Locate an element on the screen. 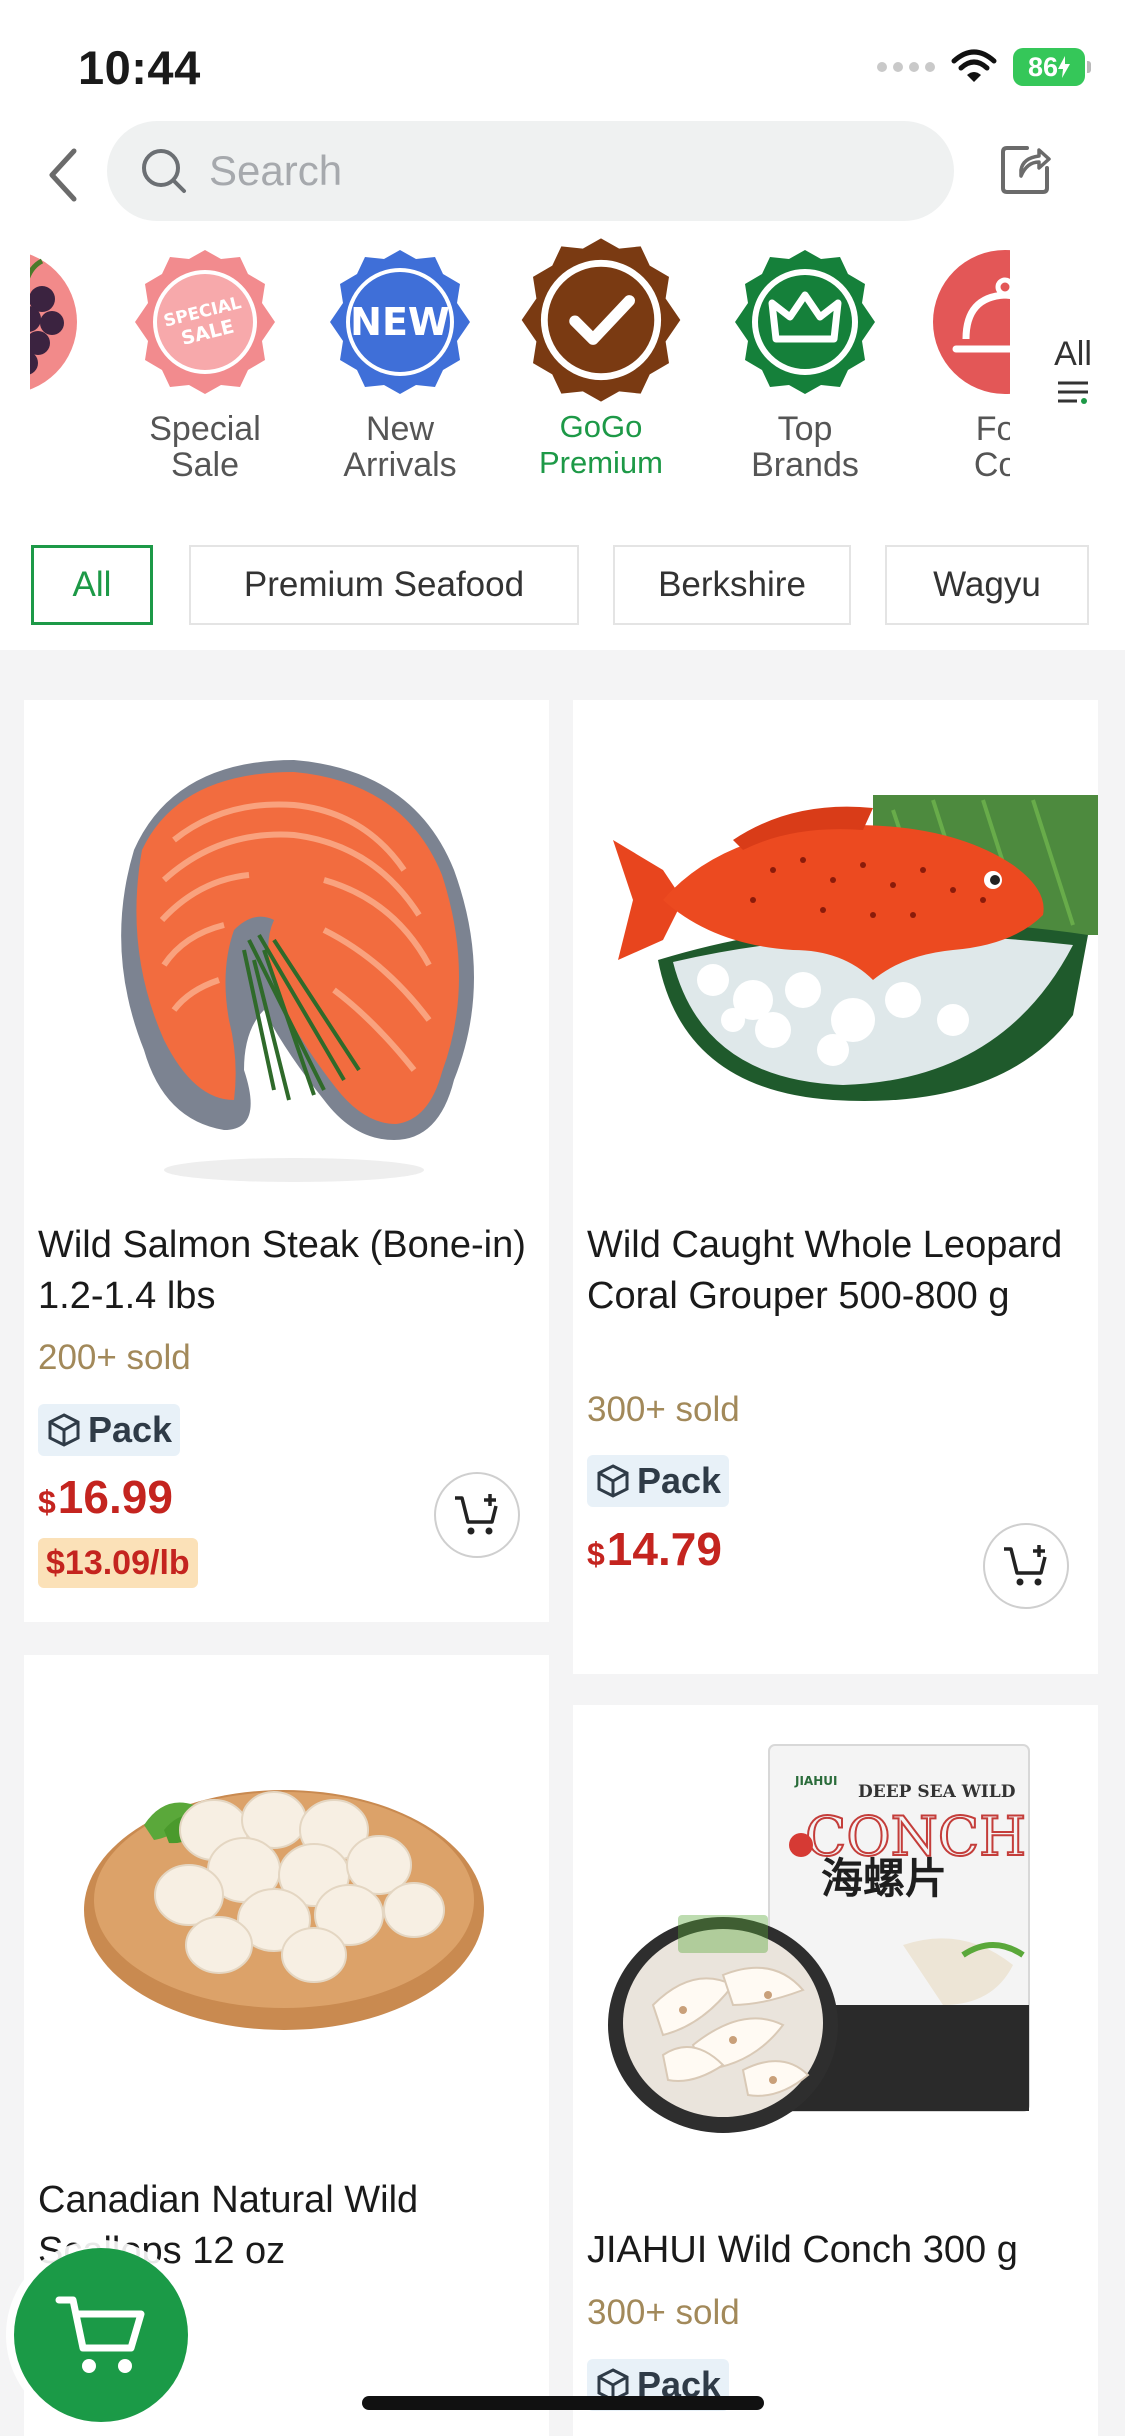 The height and width of the screenshot is (2436, 1125). battery-level: 86 is located at coordinates (1043, 66).